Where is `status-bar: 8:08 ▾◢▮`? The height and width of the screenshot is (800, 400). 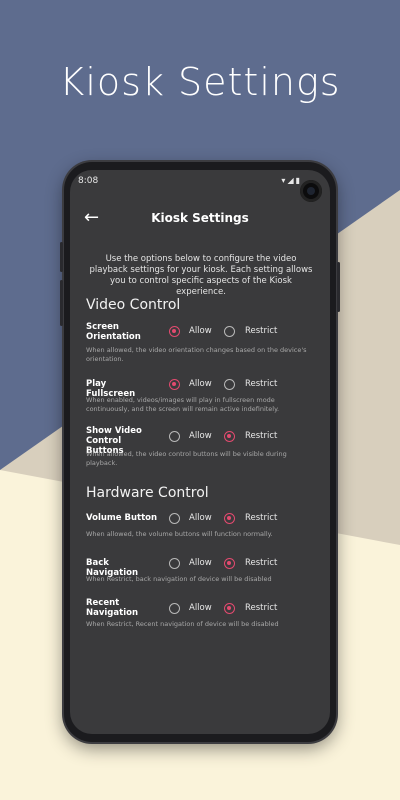
status-bar: 8:08 ▾◢▮ is located at coordinates (200, 186).